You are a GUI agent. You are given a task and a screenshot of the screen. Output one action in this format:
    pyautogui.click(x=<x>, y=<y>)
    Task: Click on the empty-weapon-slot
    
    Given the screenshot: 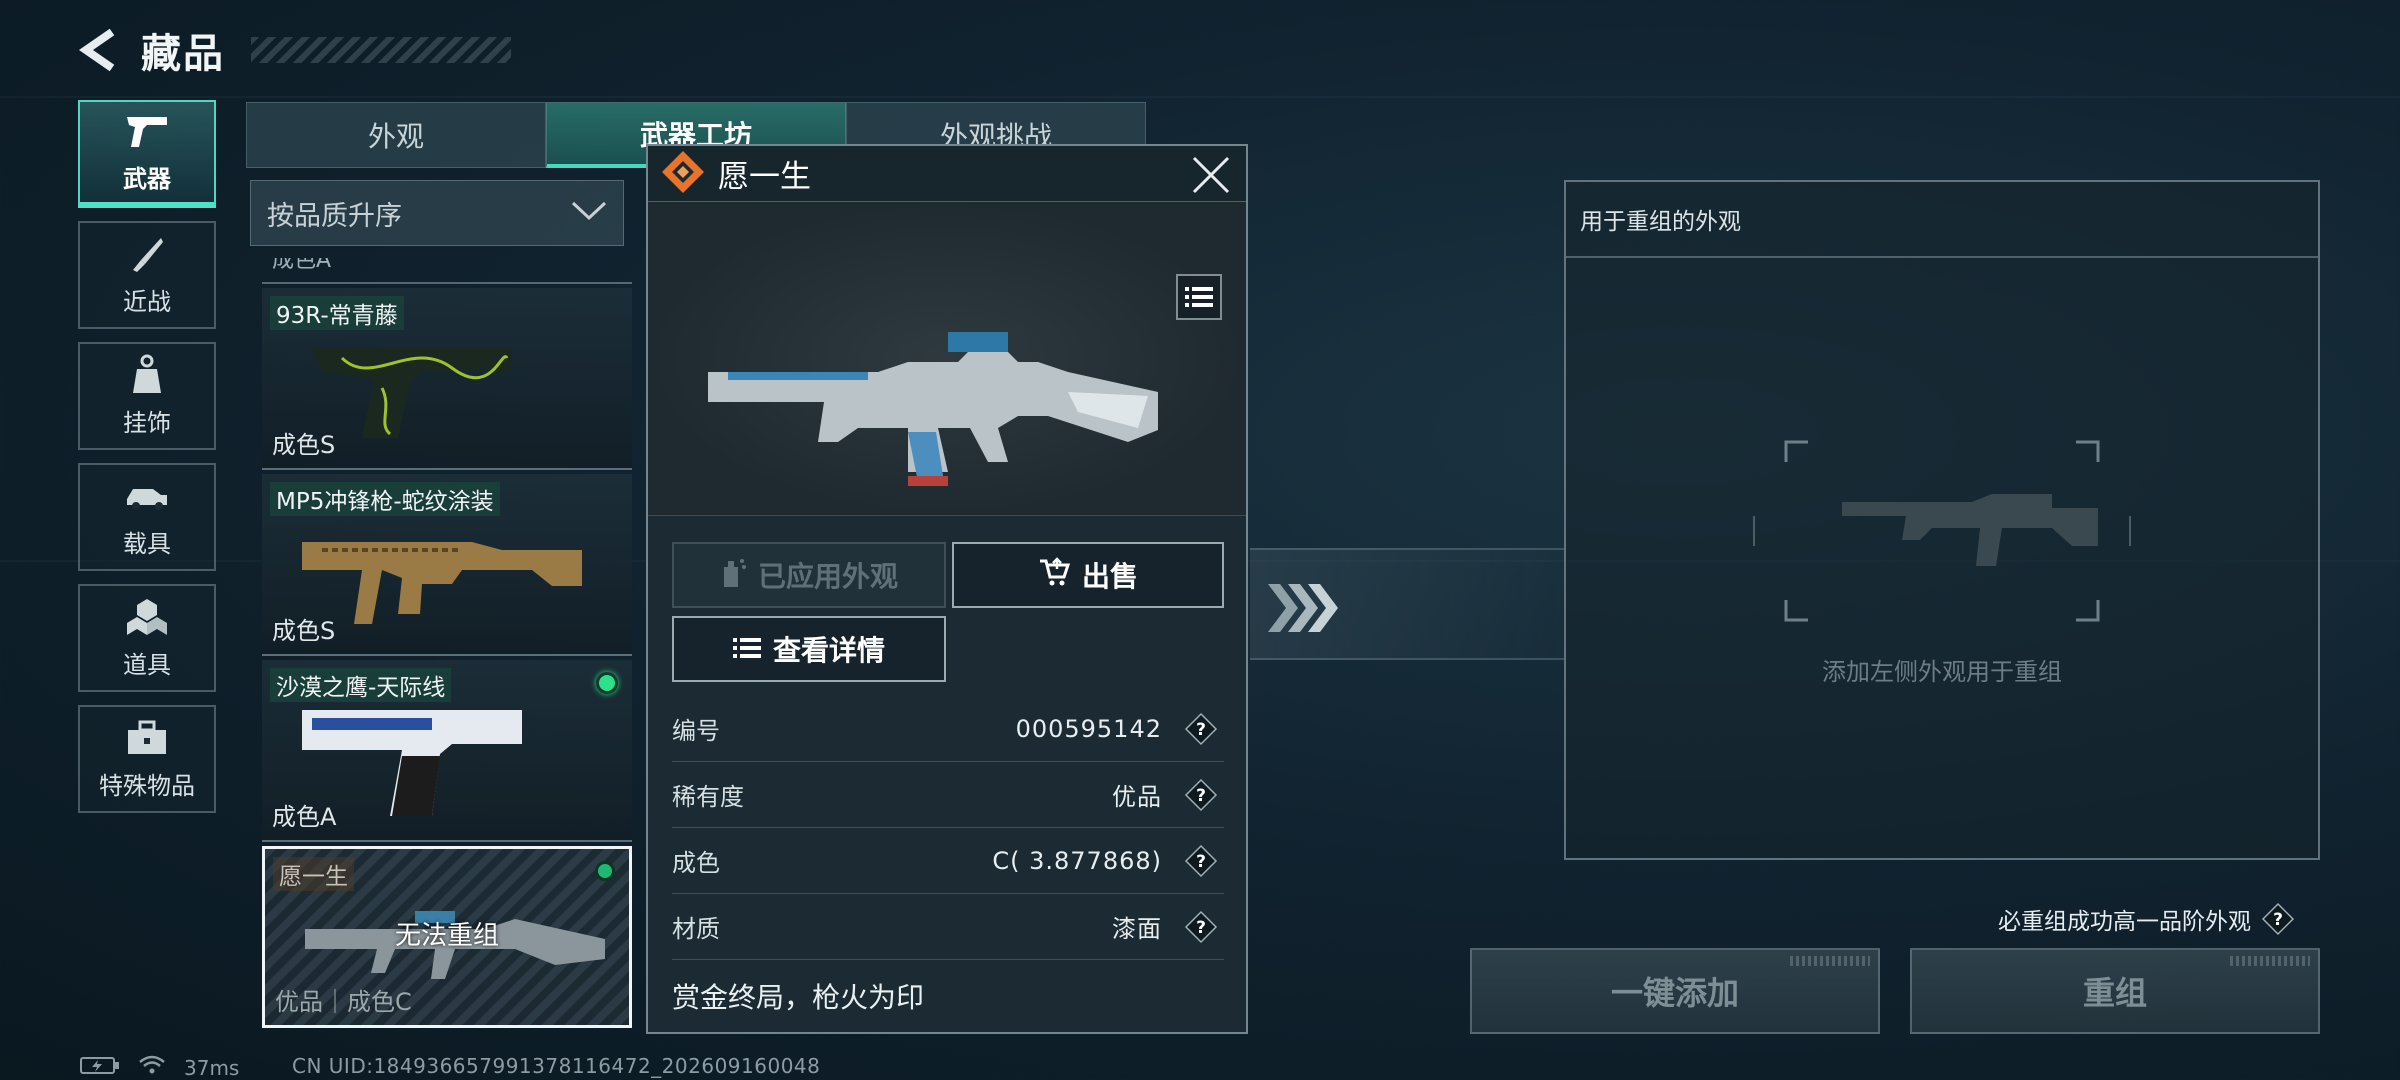 What is the action you would take?
    pyautogui.click(x=1942, y=531)
    